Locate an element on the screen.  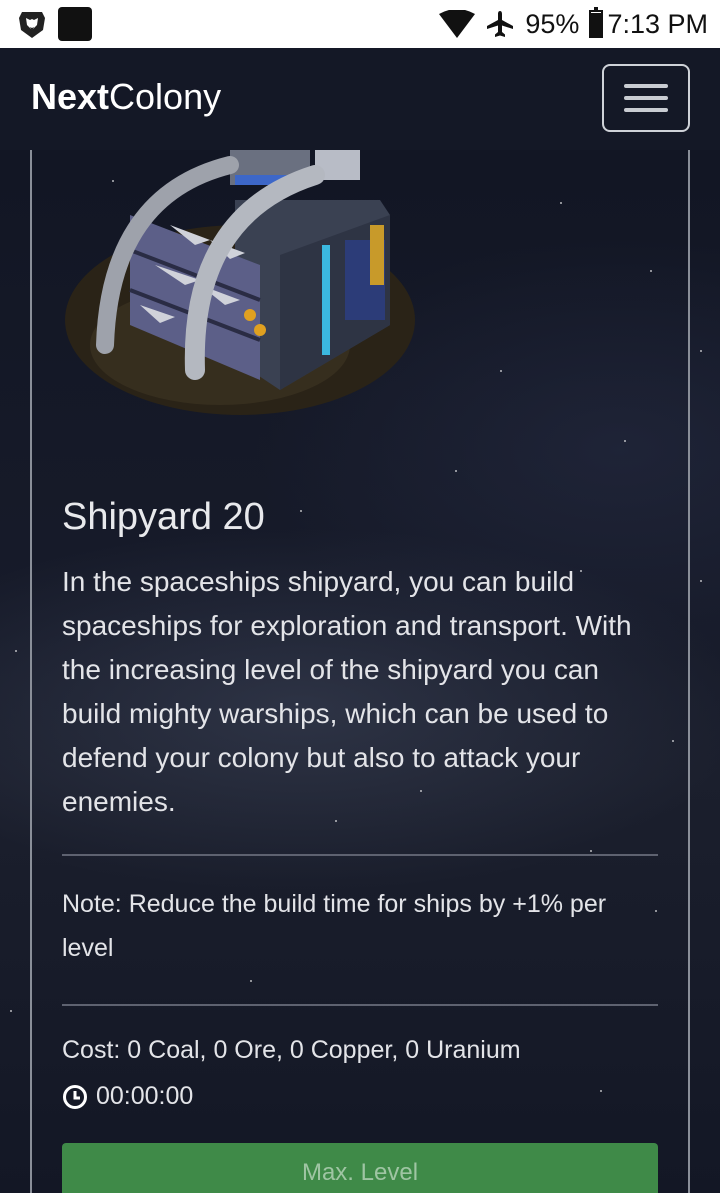
max-level-button: Max. Level is located at coordinates (360, 1168).